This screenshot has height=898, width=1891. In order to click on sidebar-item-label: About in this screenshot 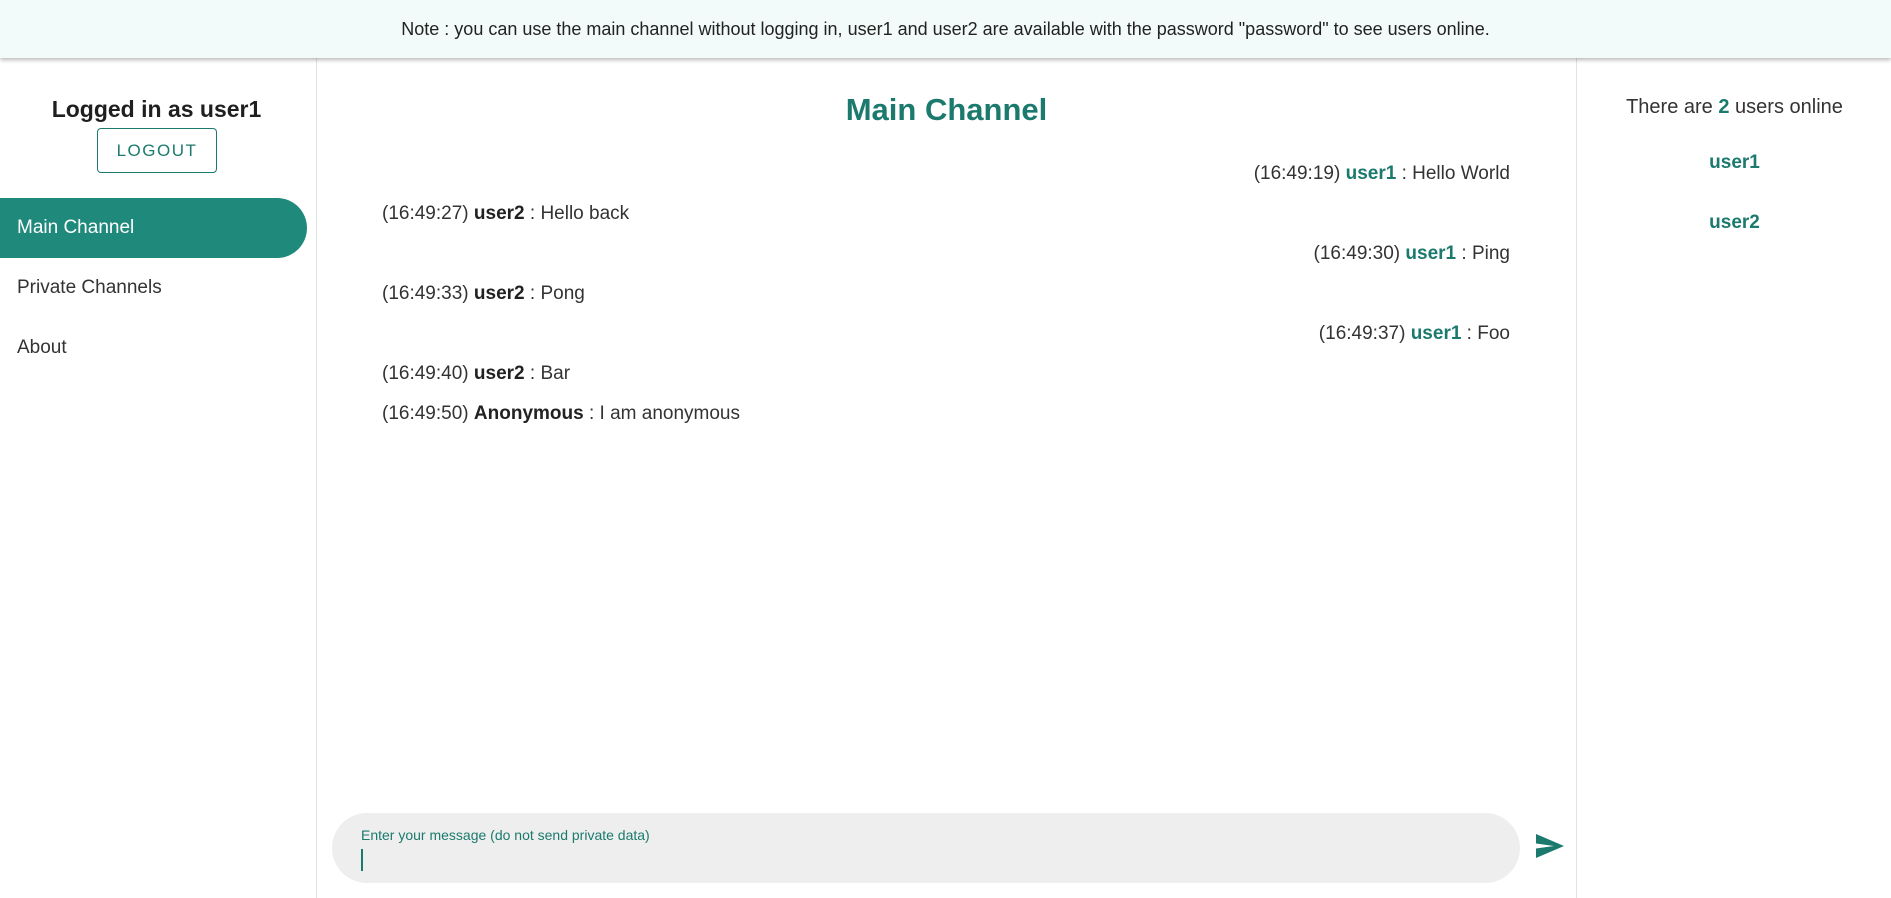, I will do `click(42, 347)`.